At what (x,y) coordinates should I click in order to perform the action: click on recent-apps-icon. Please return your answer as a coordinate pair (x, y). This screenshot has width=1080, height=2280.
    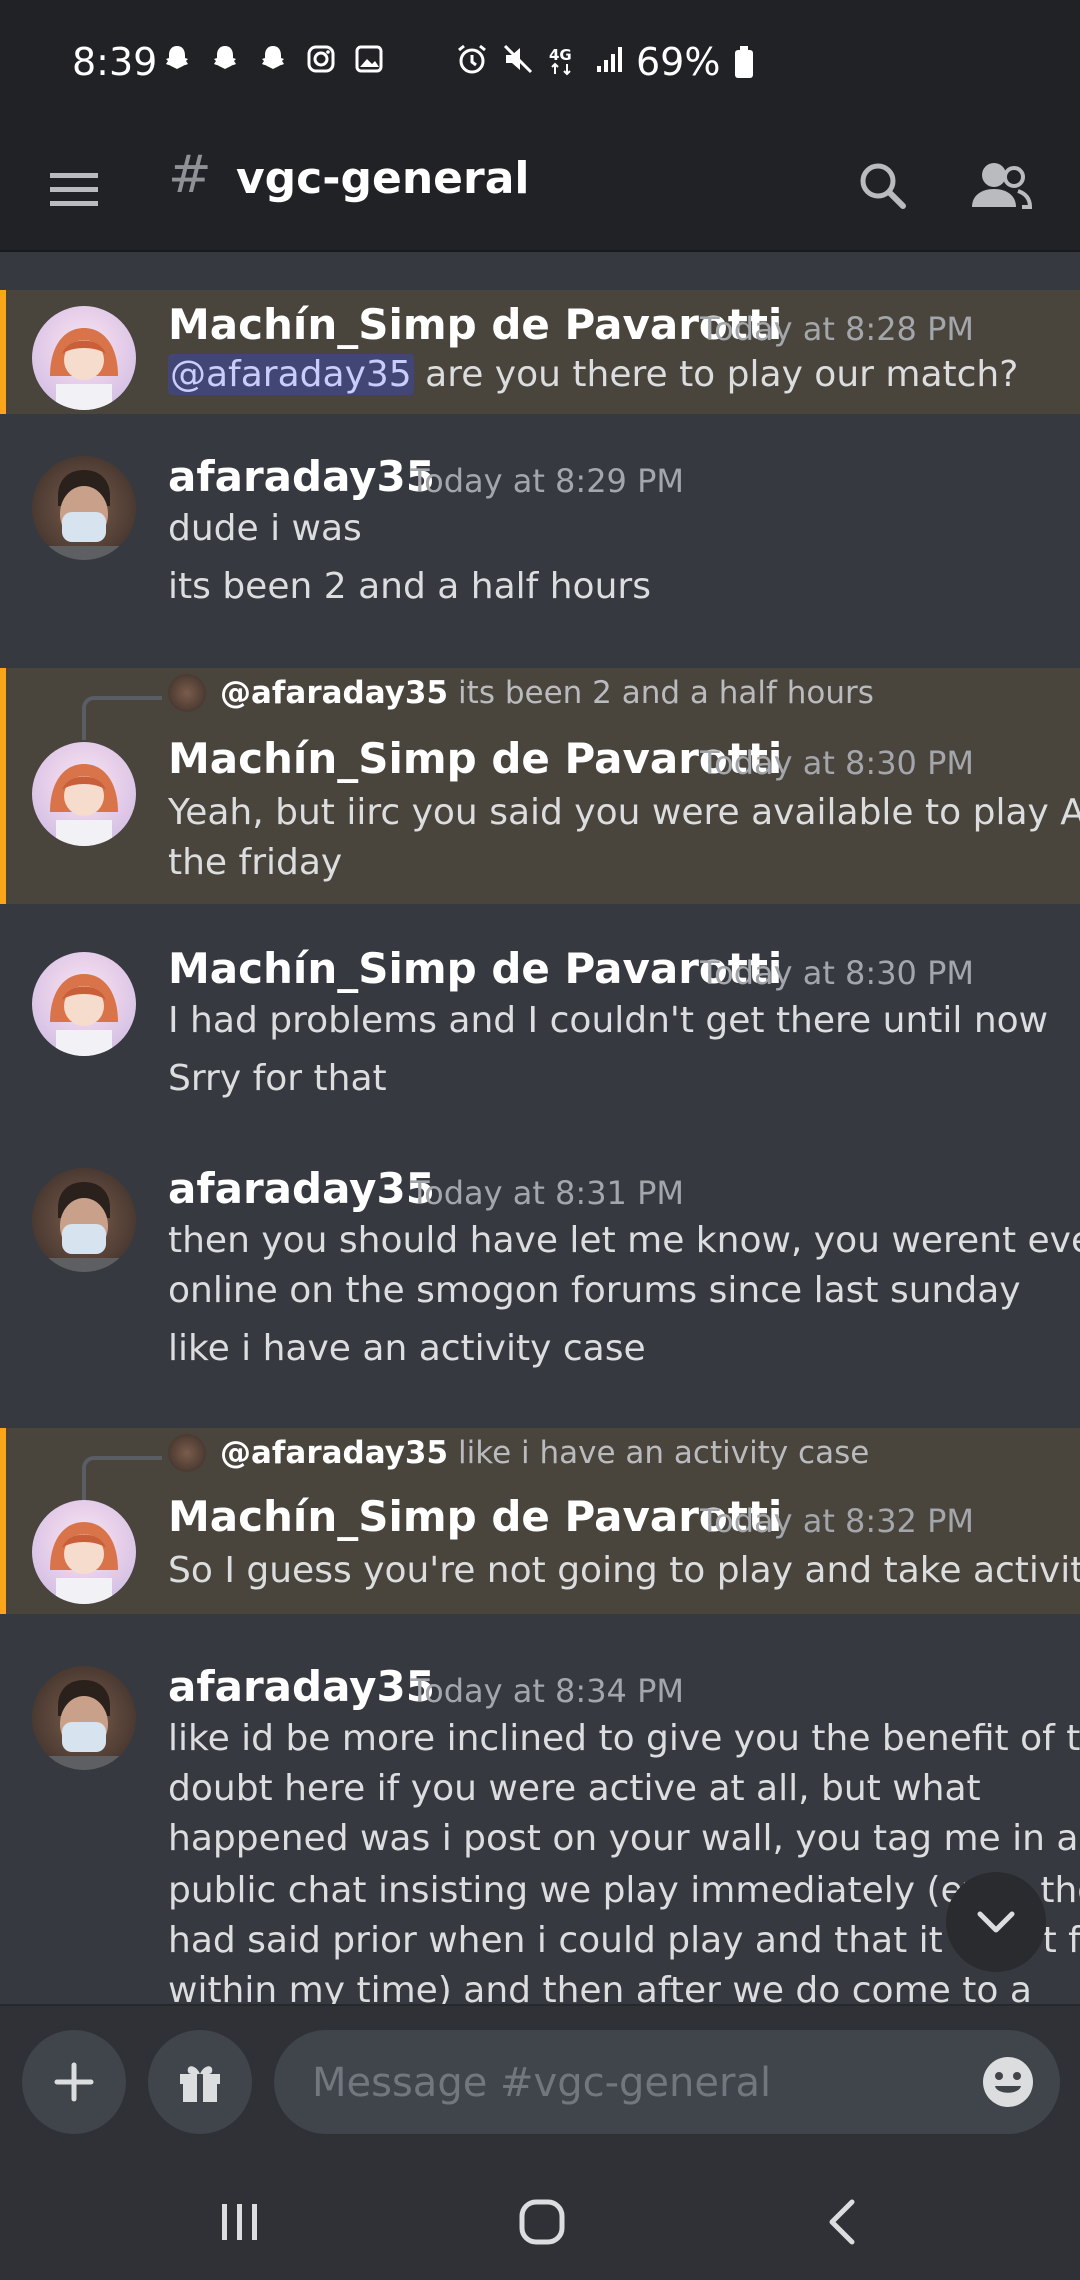
    Looking at the image, I should click on (240, 2222).